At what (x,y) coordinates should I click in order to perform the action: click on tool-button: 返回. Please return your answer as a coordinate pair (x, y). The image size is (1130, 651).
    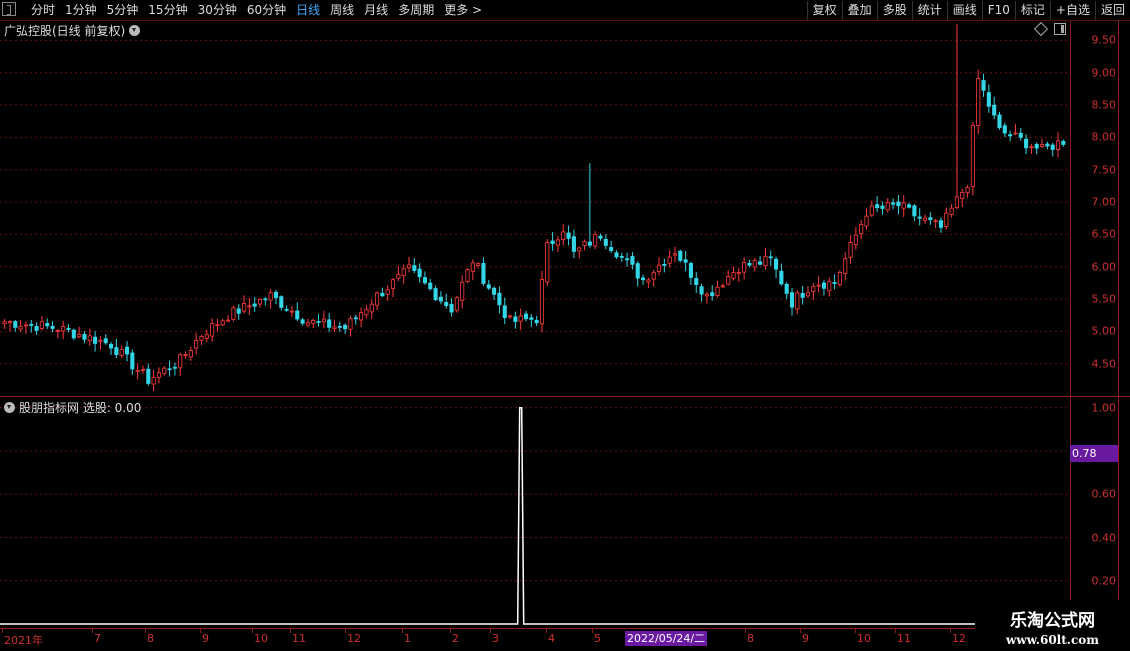
    Looking at the image, I should click on (1112, 10).